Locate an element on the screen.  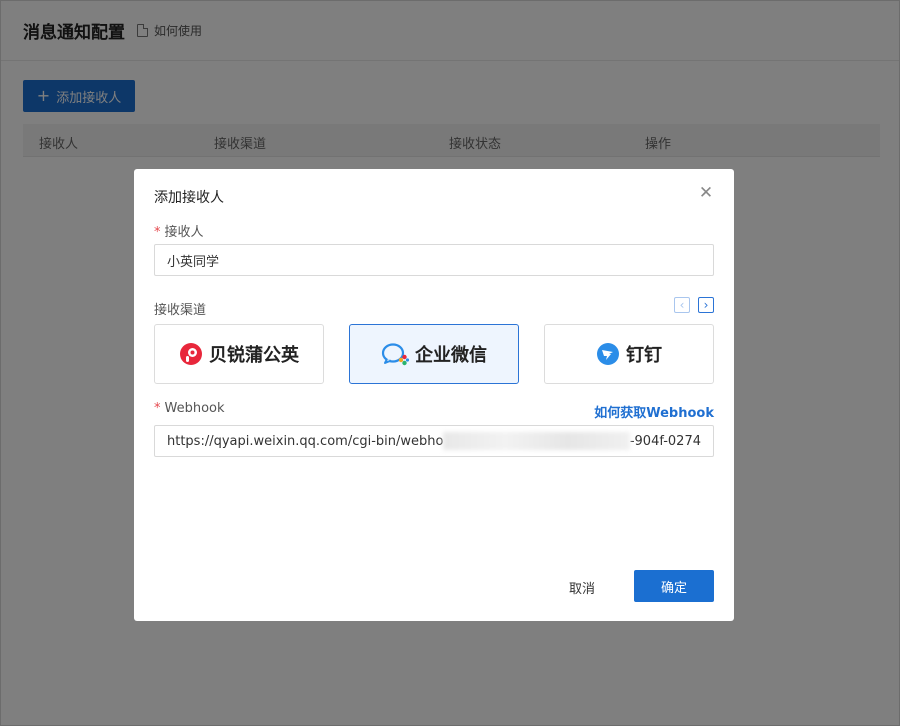
channel-dingtalk: 钉钉 is located at coordinates (629, 354).